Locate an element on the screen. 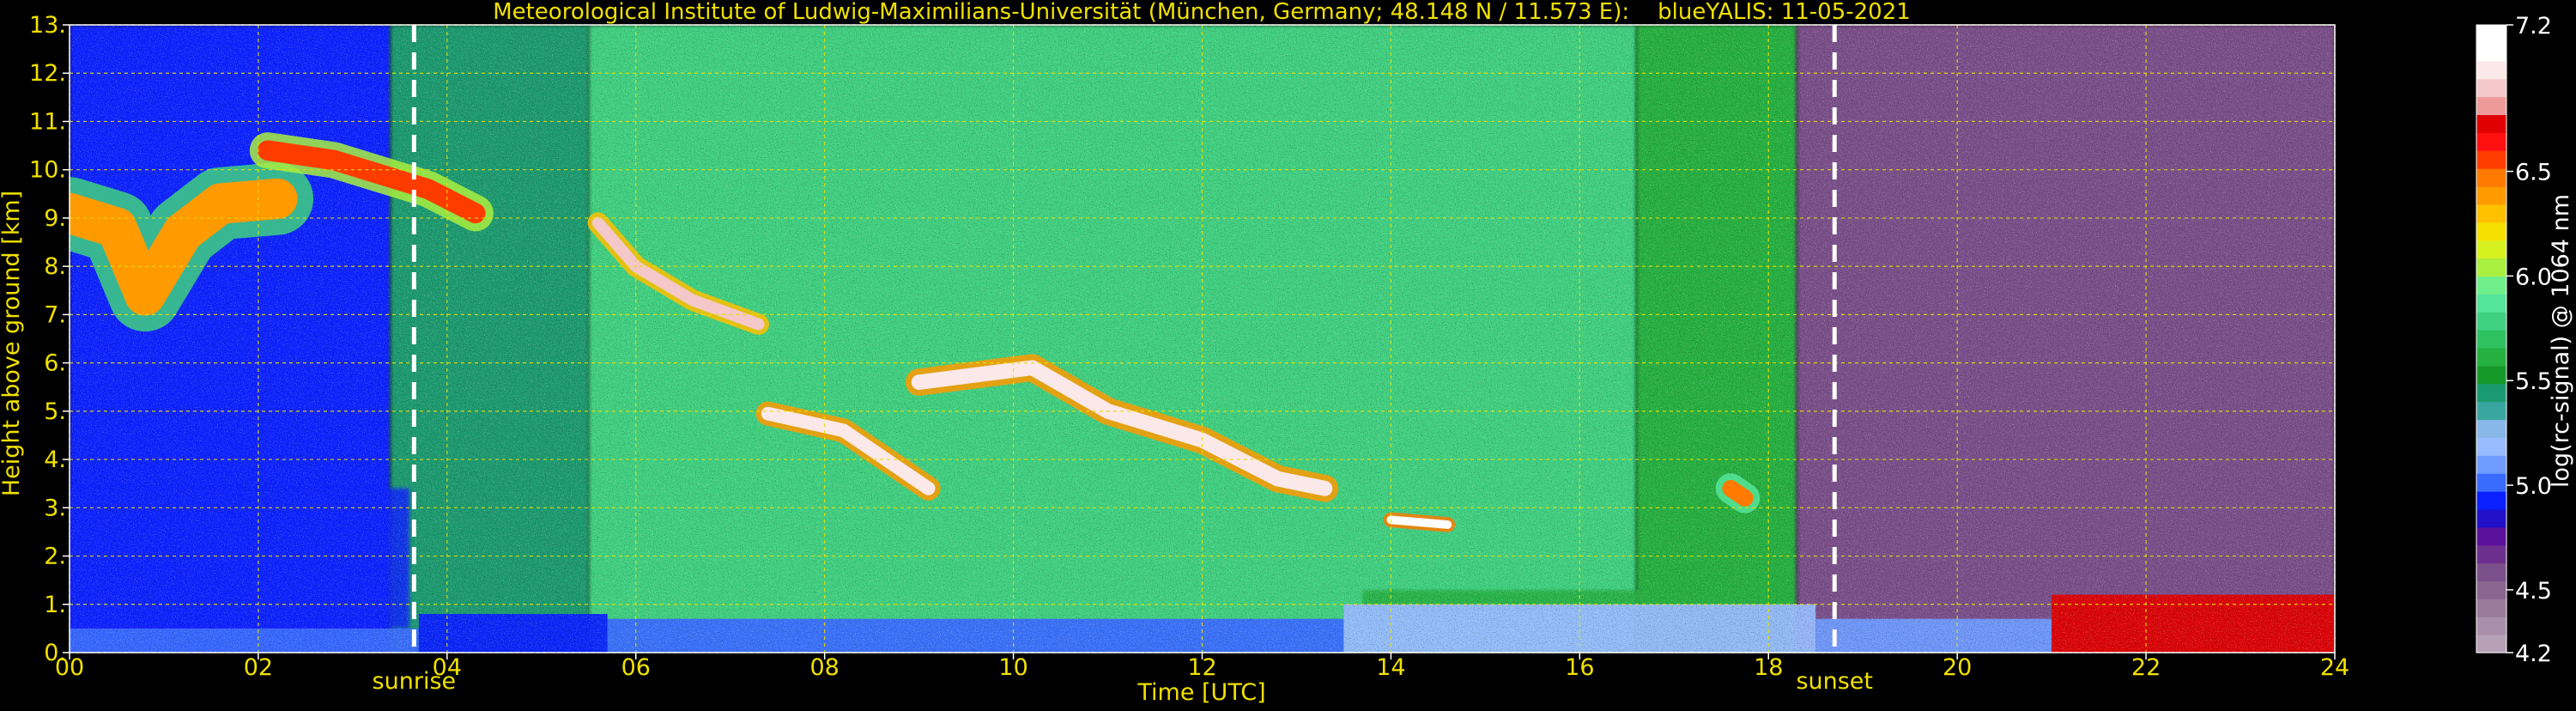 Image resolution: width=2576 pixels, height=711 pixels. colorbar-tick-label: 4.5 is located at coordinates (2533, 591).